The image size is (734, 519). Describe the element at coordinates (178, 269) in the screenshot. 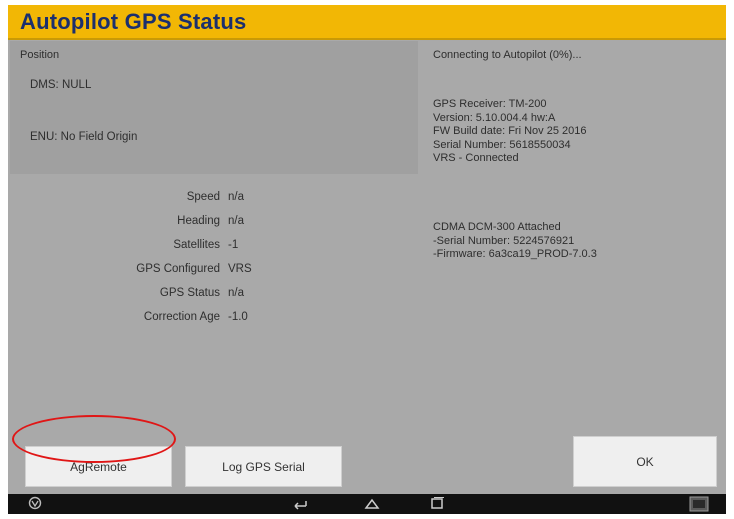

I see `stat-label-gps-configured: GPS Configured` at that location.